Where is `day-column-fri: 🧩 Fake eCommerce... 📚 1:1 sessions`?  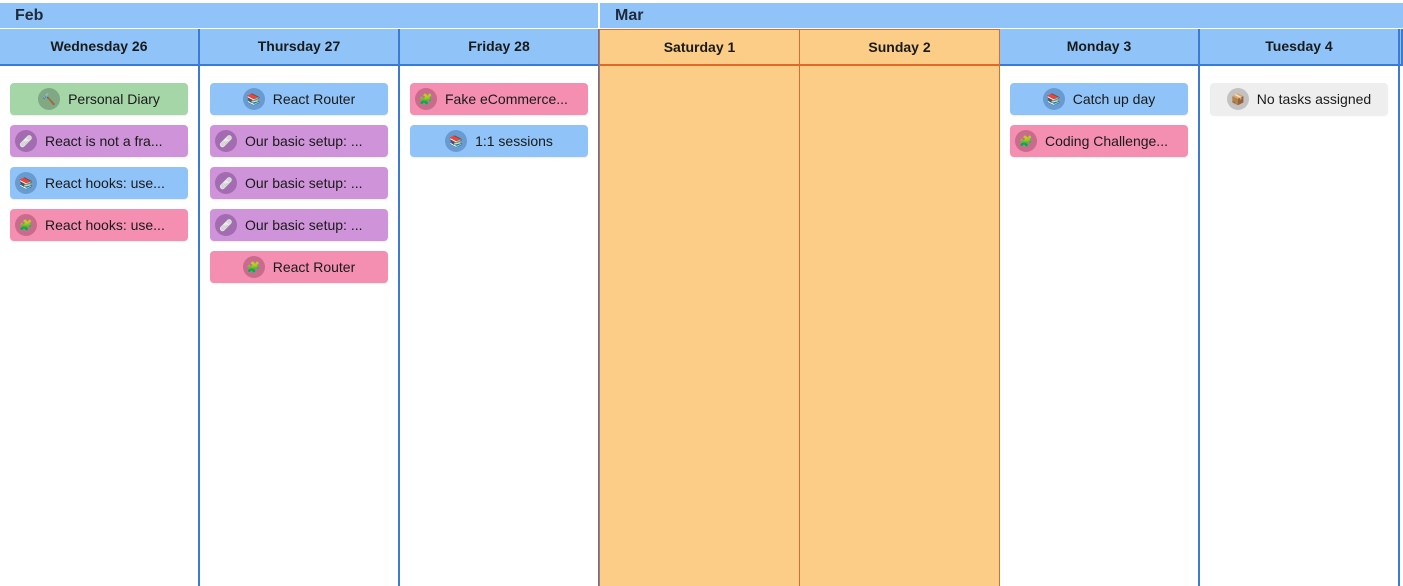 day-column-fri: 🧩 Fake eCommerce... 📚 1:1 sessions is located at coordinates (500, 326).